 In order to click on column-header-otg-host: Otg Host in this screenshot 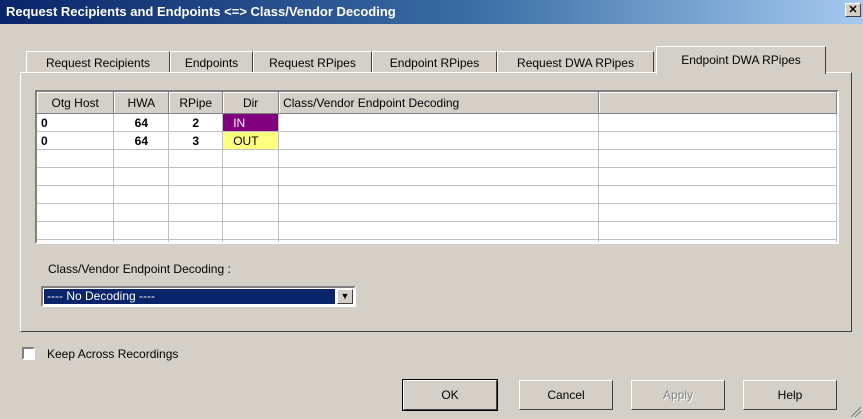, I will do `click(76, 103)`.